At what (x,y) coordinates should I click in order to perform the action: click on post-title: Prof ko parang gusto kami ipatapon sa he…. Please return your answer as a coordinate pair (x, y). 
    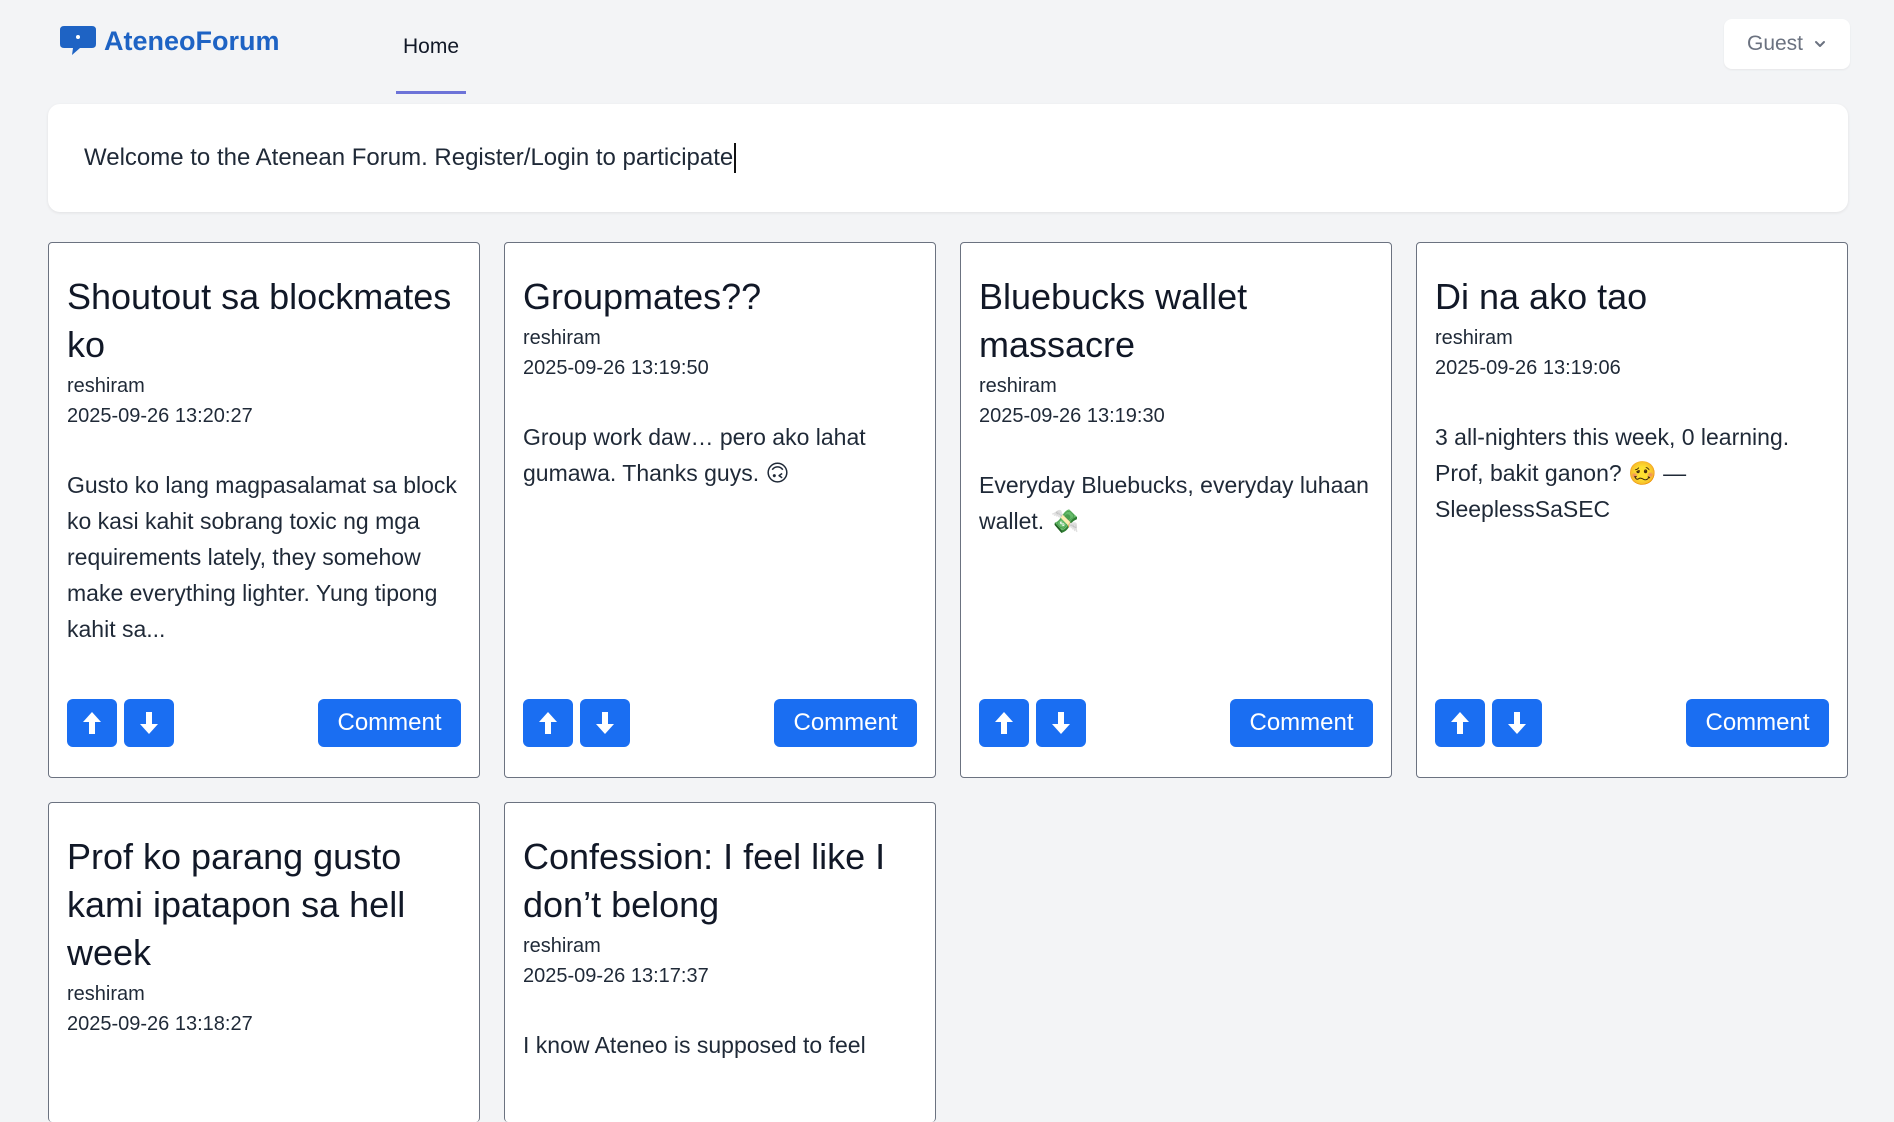
    Looking at the image, I should click on (264, 905).